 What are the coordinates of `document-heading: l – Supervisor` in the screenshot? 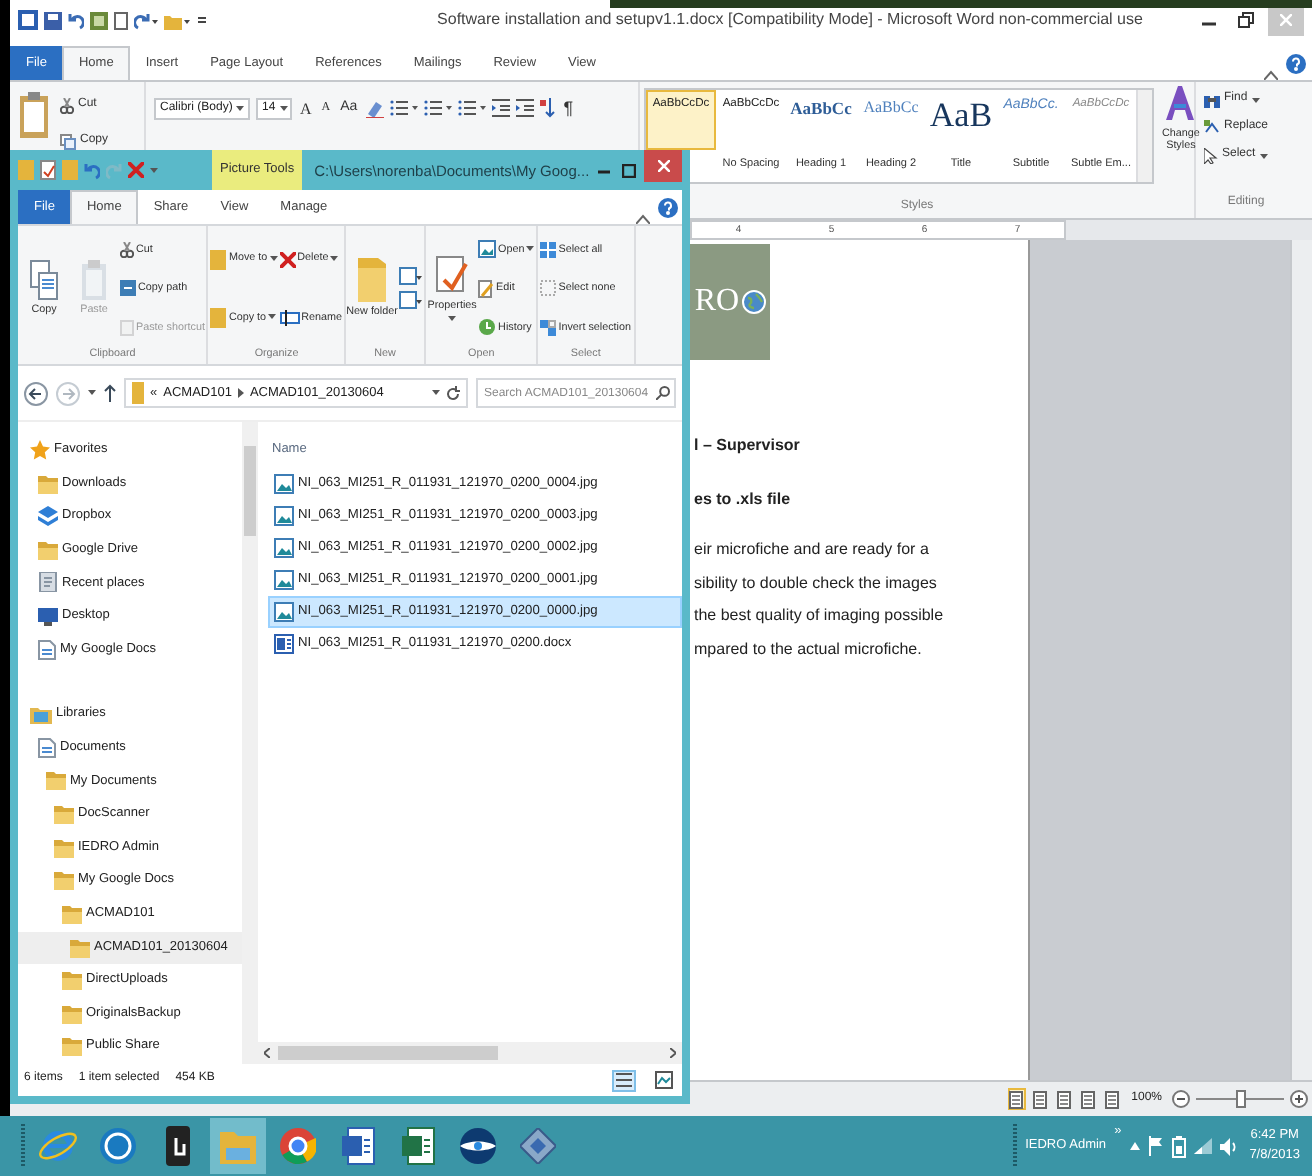 It's located at (747, 446).